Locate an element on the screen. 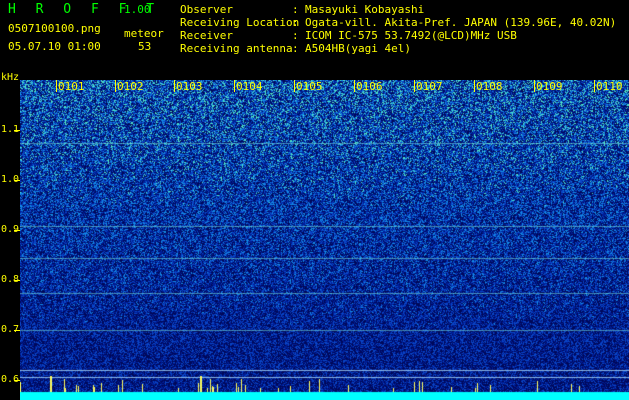 The image size is (629, 400). y-axis-unit: kHz is located at coordinates (10, 77).